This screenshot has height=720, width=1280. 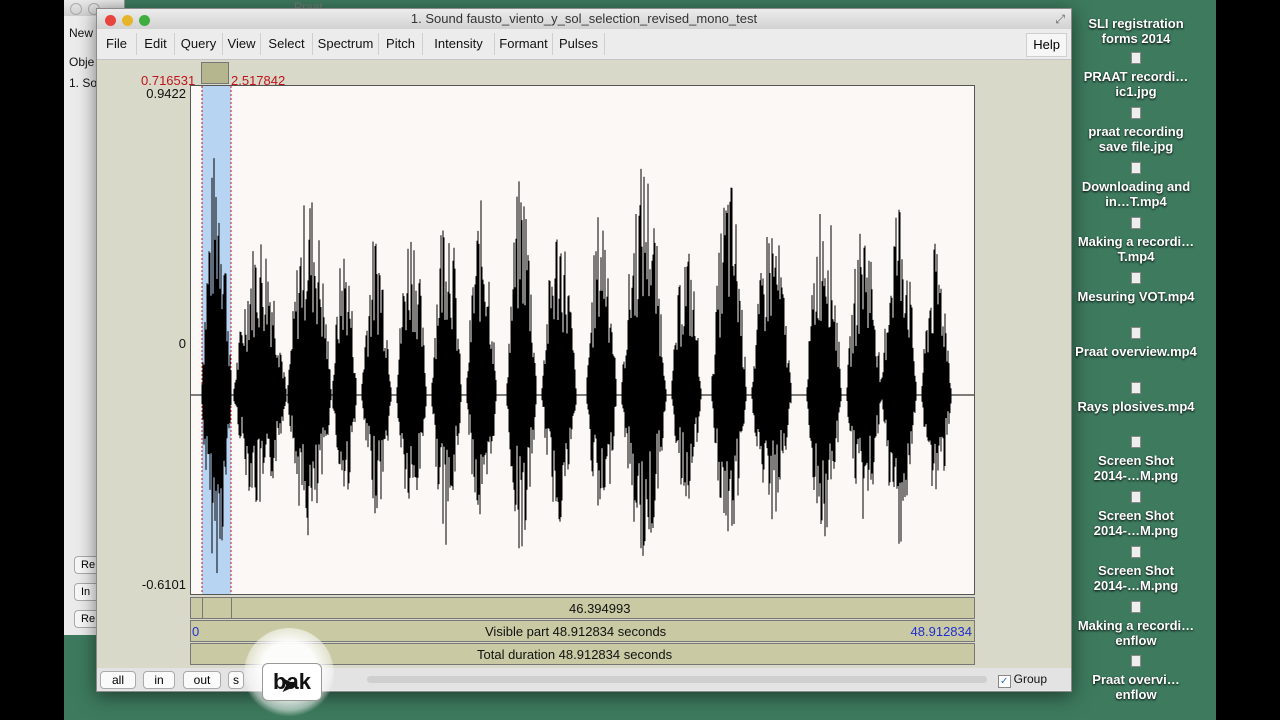 I want to click on selection-duration-strip: 46.394993, so click(x=582, y=608).